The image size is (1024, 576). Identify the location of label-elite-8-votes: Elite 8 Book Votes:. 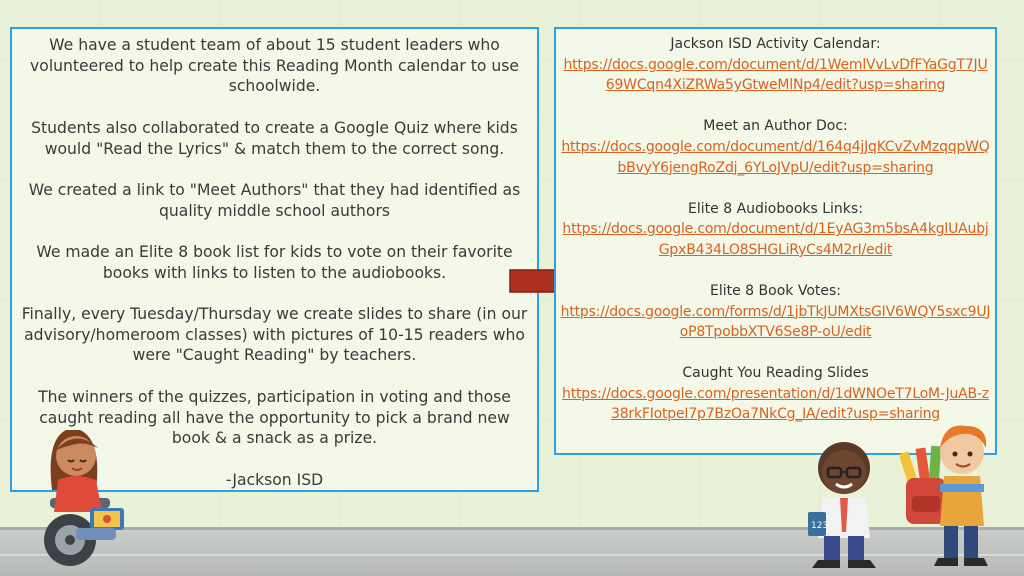
(775, 290).